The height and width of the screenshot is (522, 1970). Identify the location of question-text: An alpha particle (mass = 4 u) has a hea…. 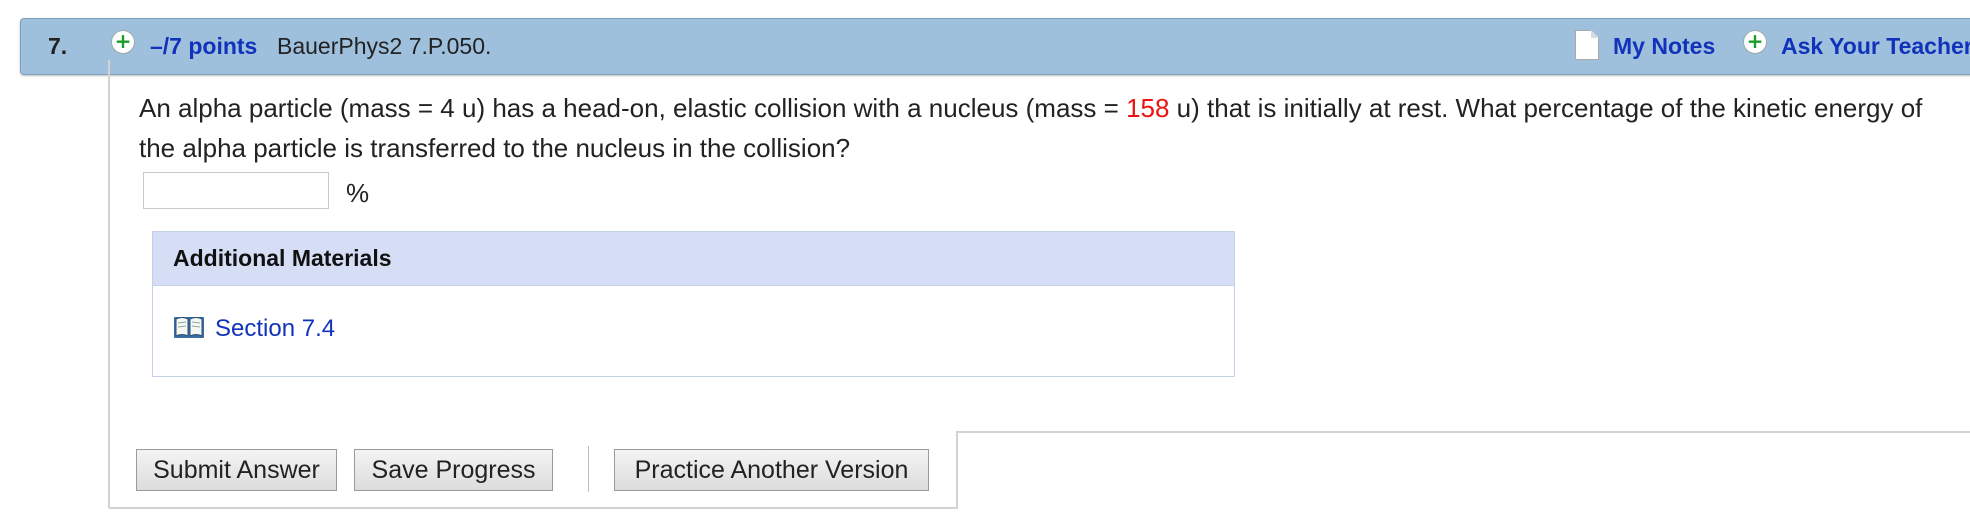
(1039, 128).